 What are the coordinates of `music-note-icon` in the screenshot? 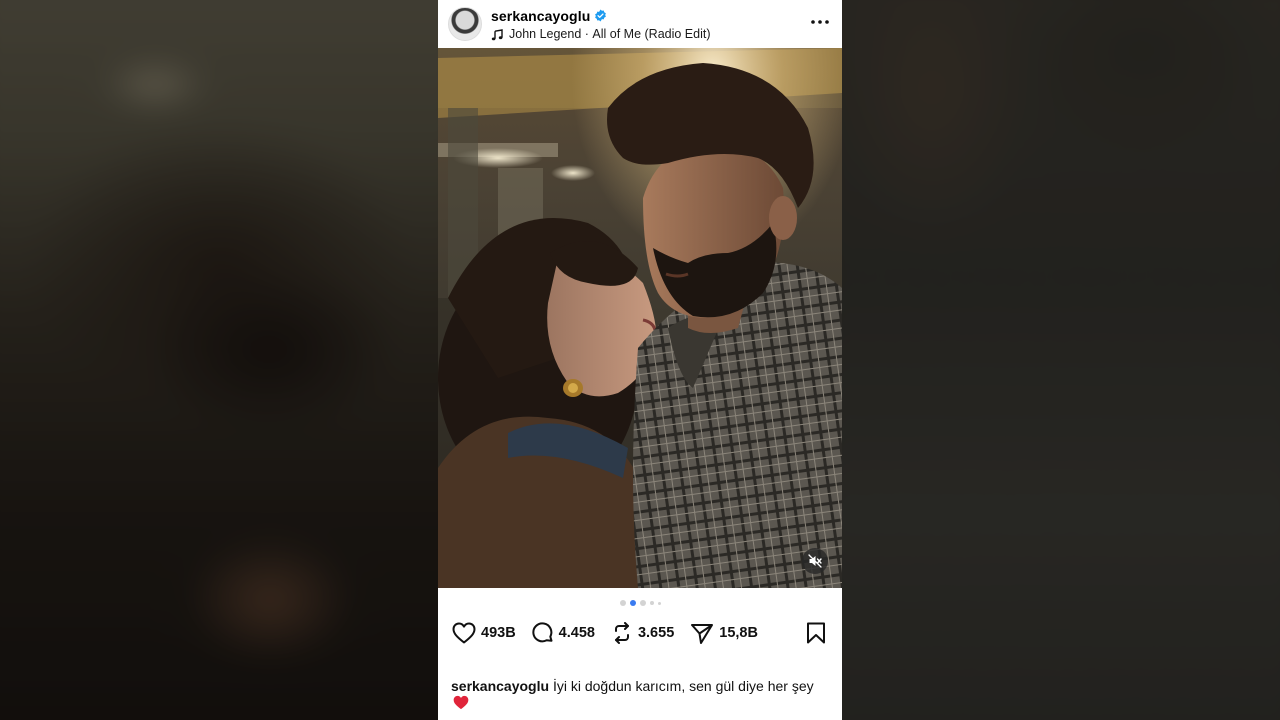 It's located at (497, 34).